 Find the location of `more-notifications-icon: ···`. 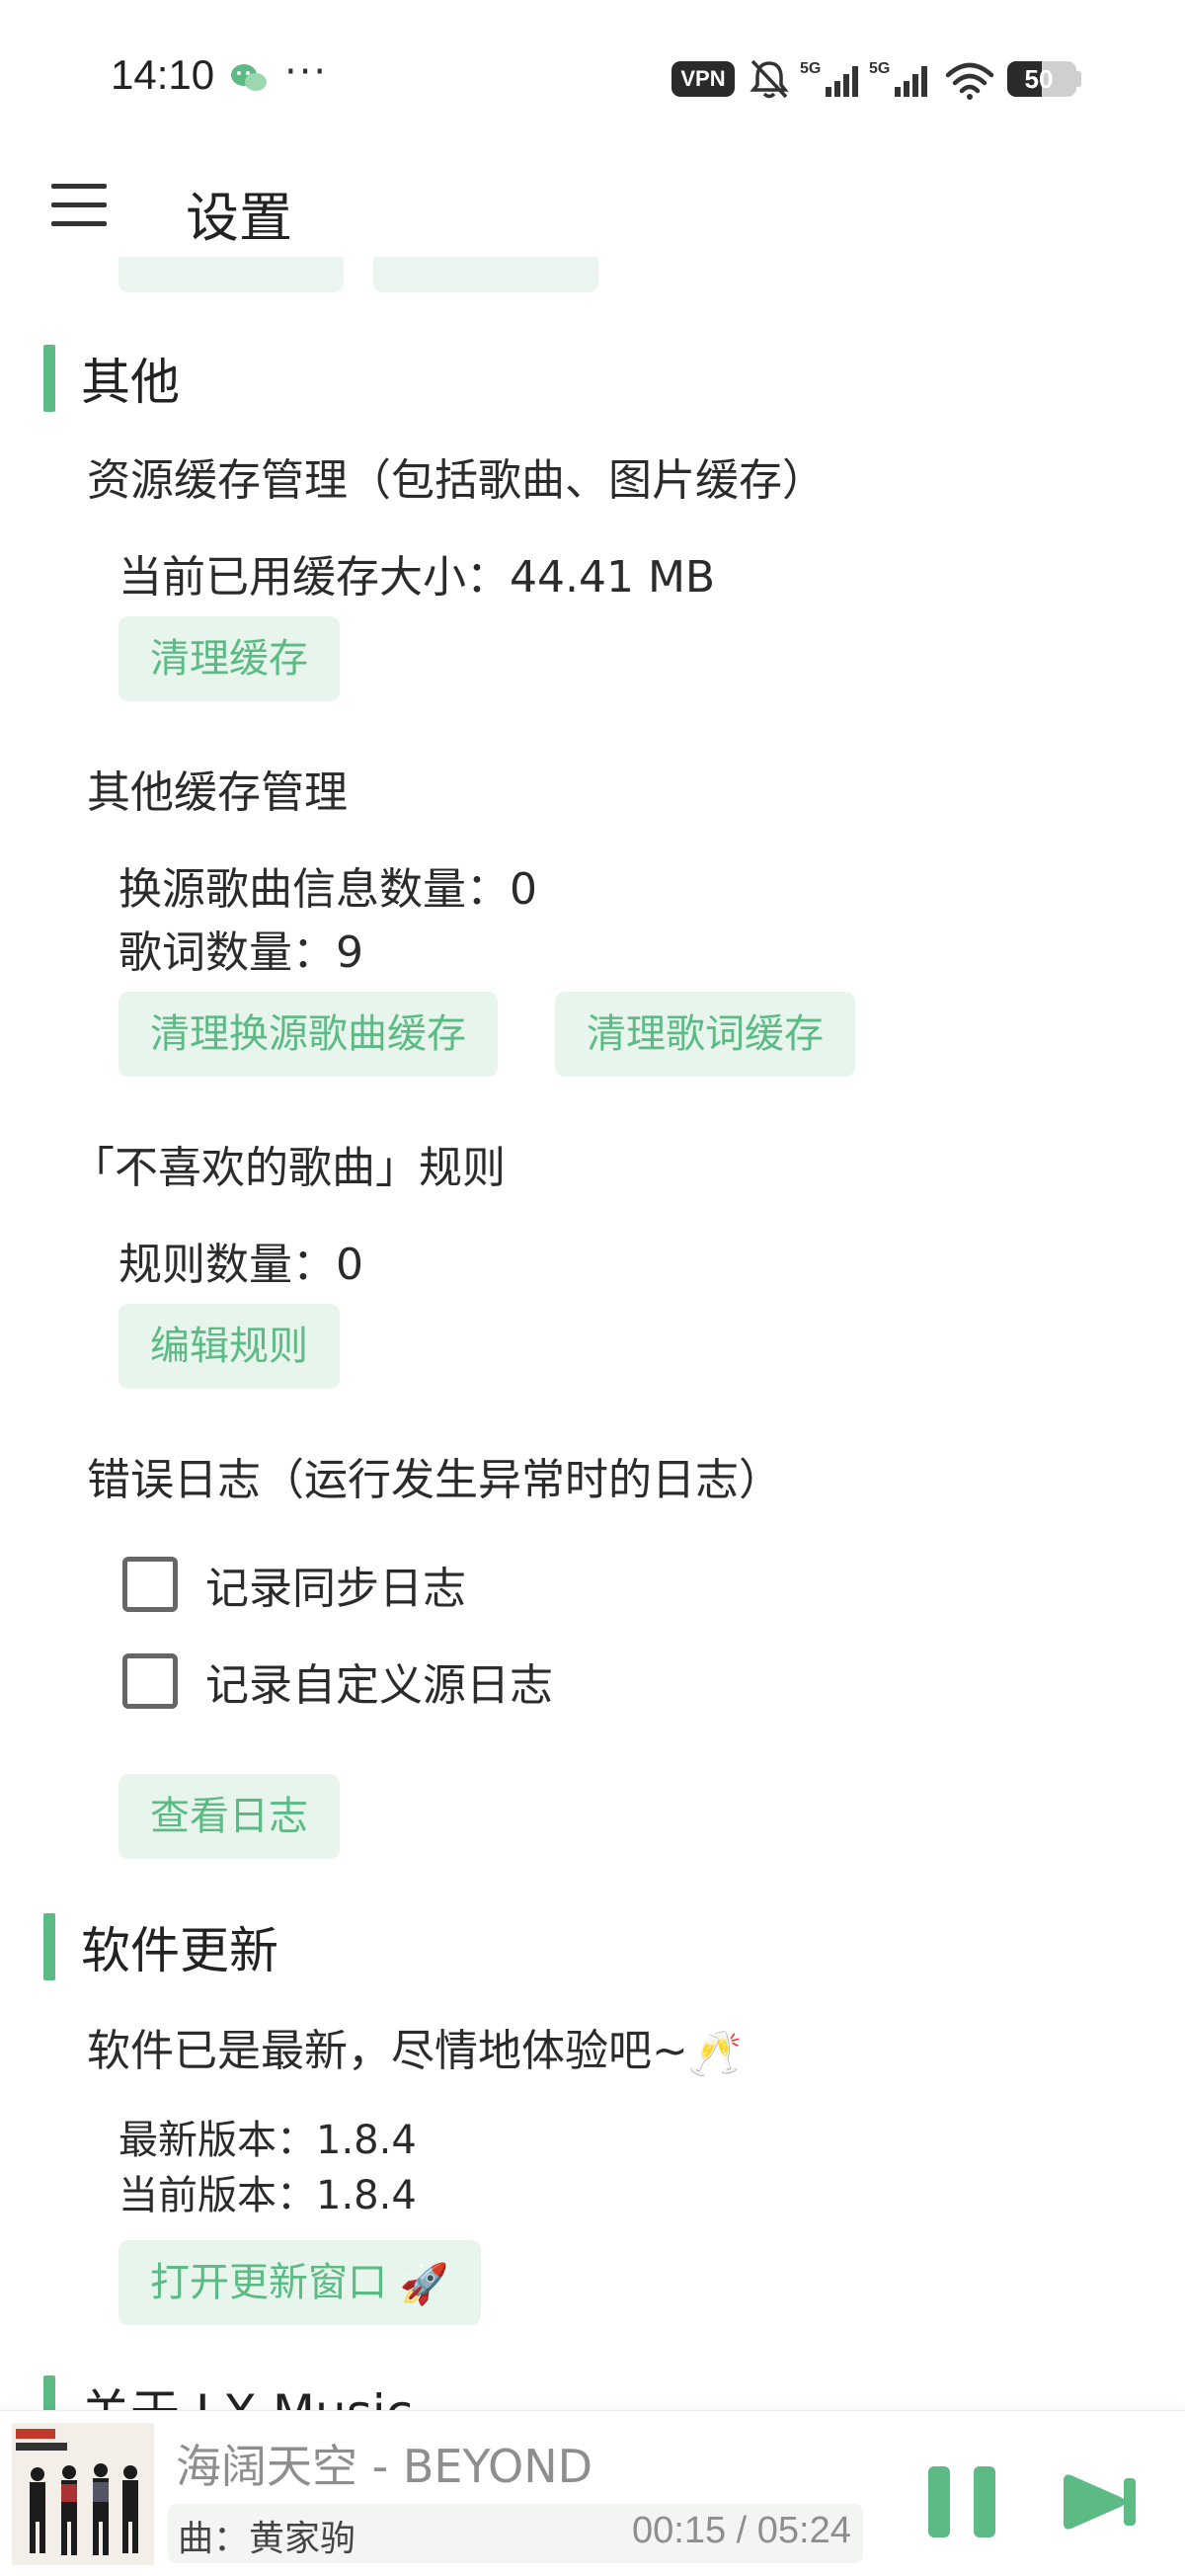

more-notifications-icon: ··· is located at coordinates (307, 72).